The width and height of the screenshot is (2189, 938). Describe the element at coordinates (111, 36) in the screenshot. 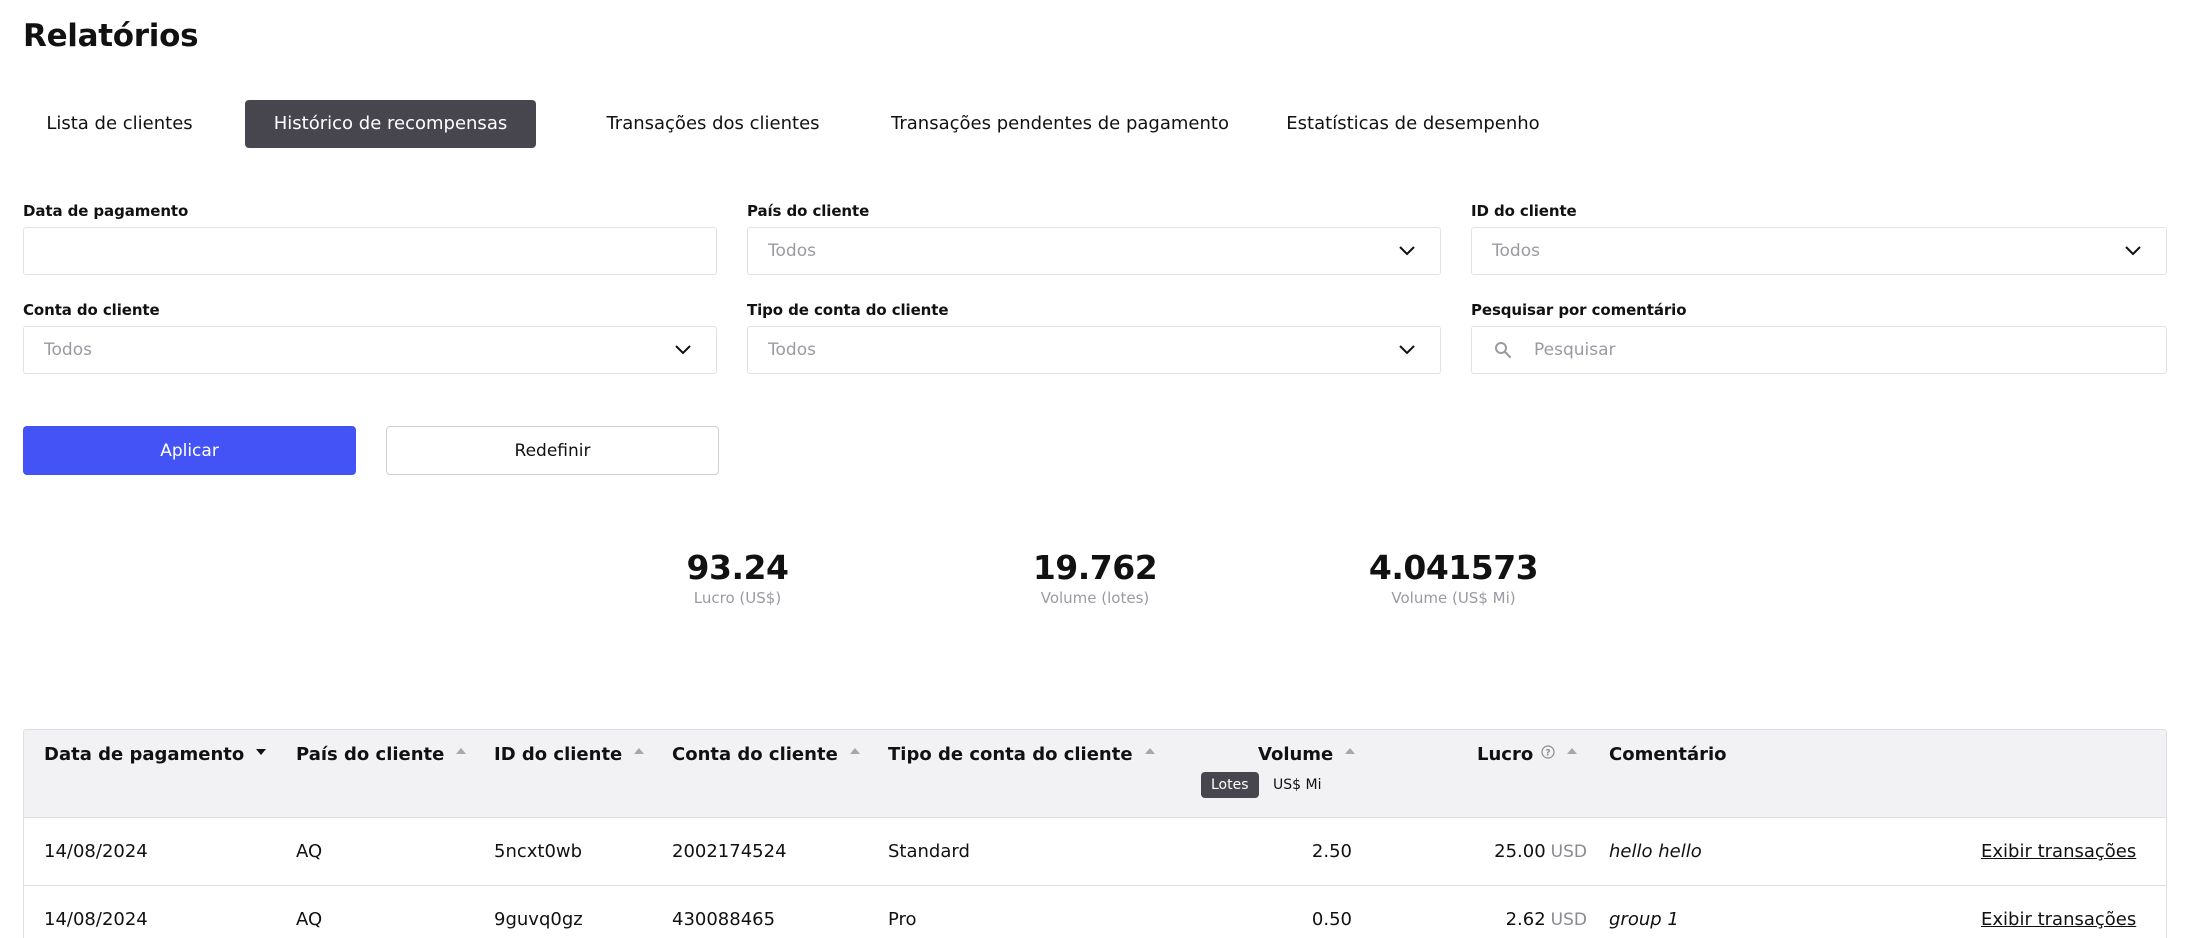

I see `page-title: Relatórios` at that location.